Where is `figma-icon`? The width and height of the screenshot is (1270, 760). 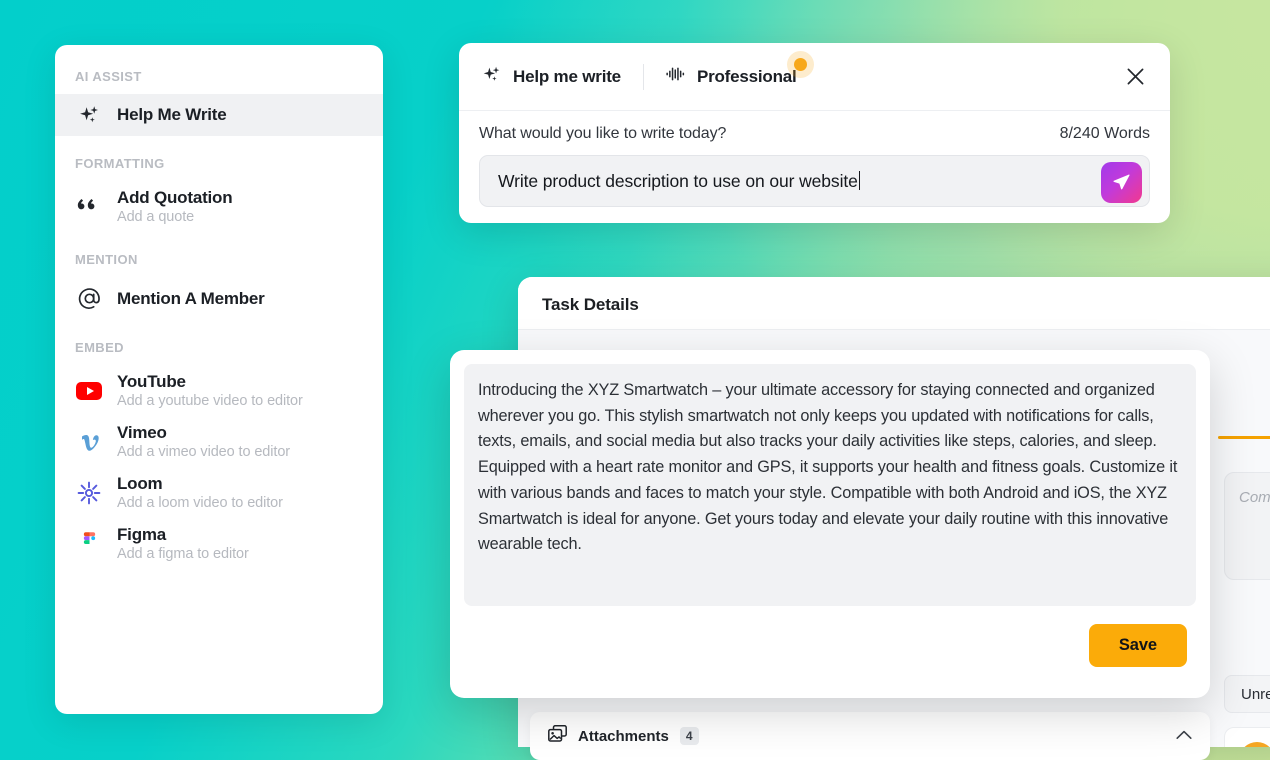 figma-icon is located at coordinates (89, 543).